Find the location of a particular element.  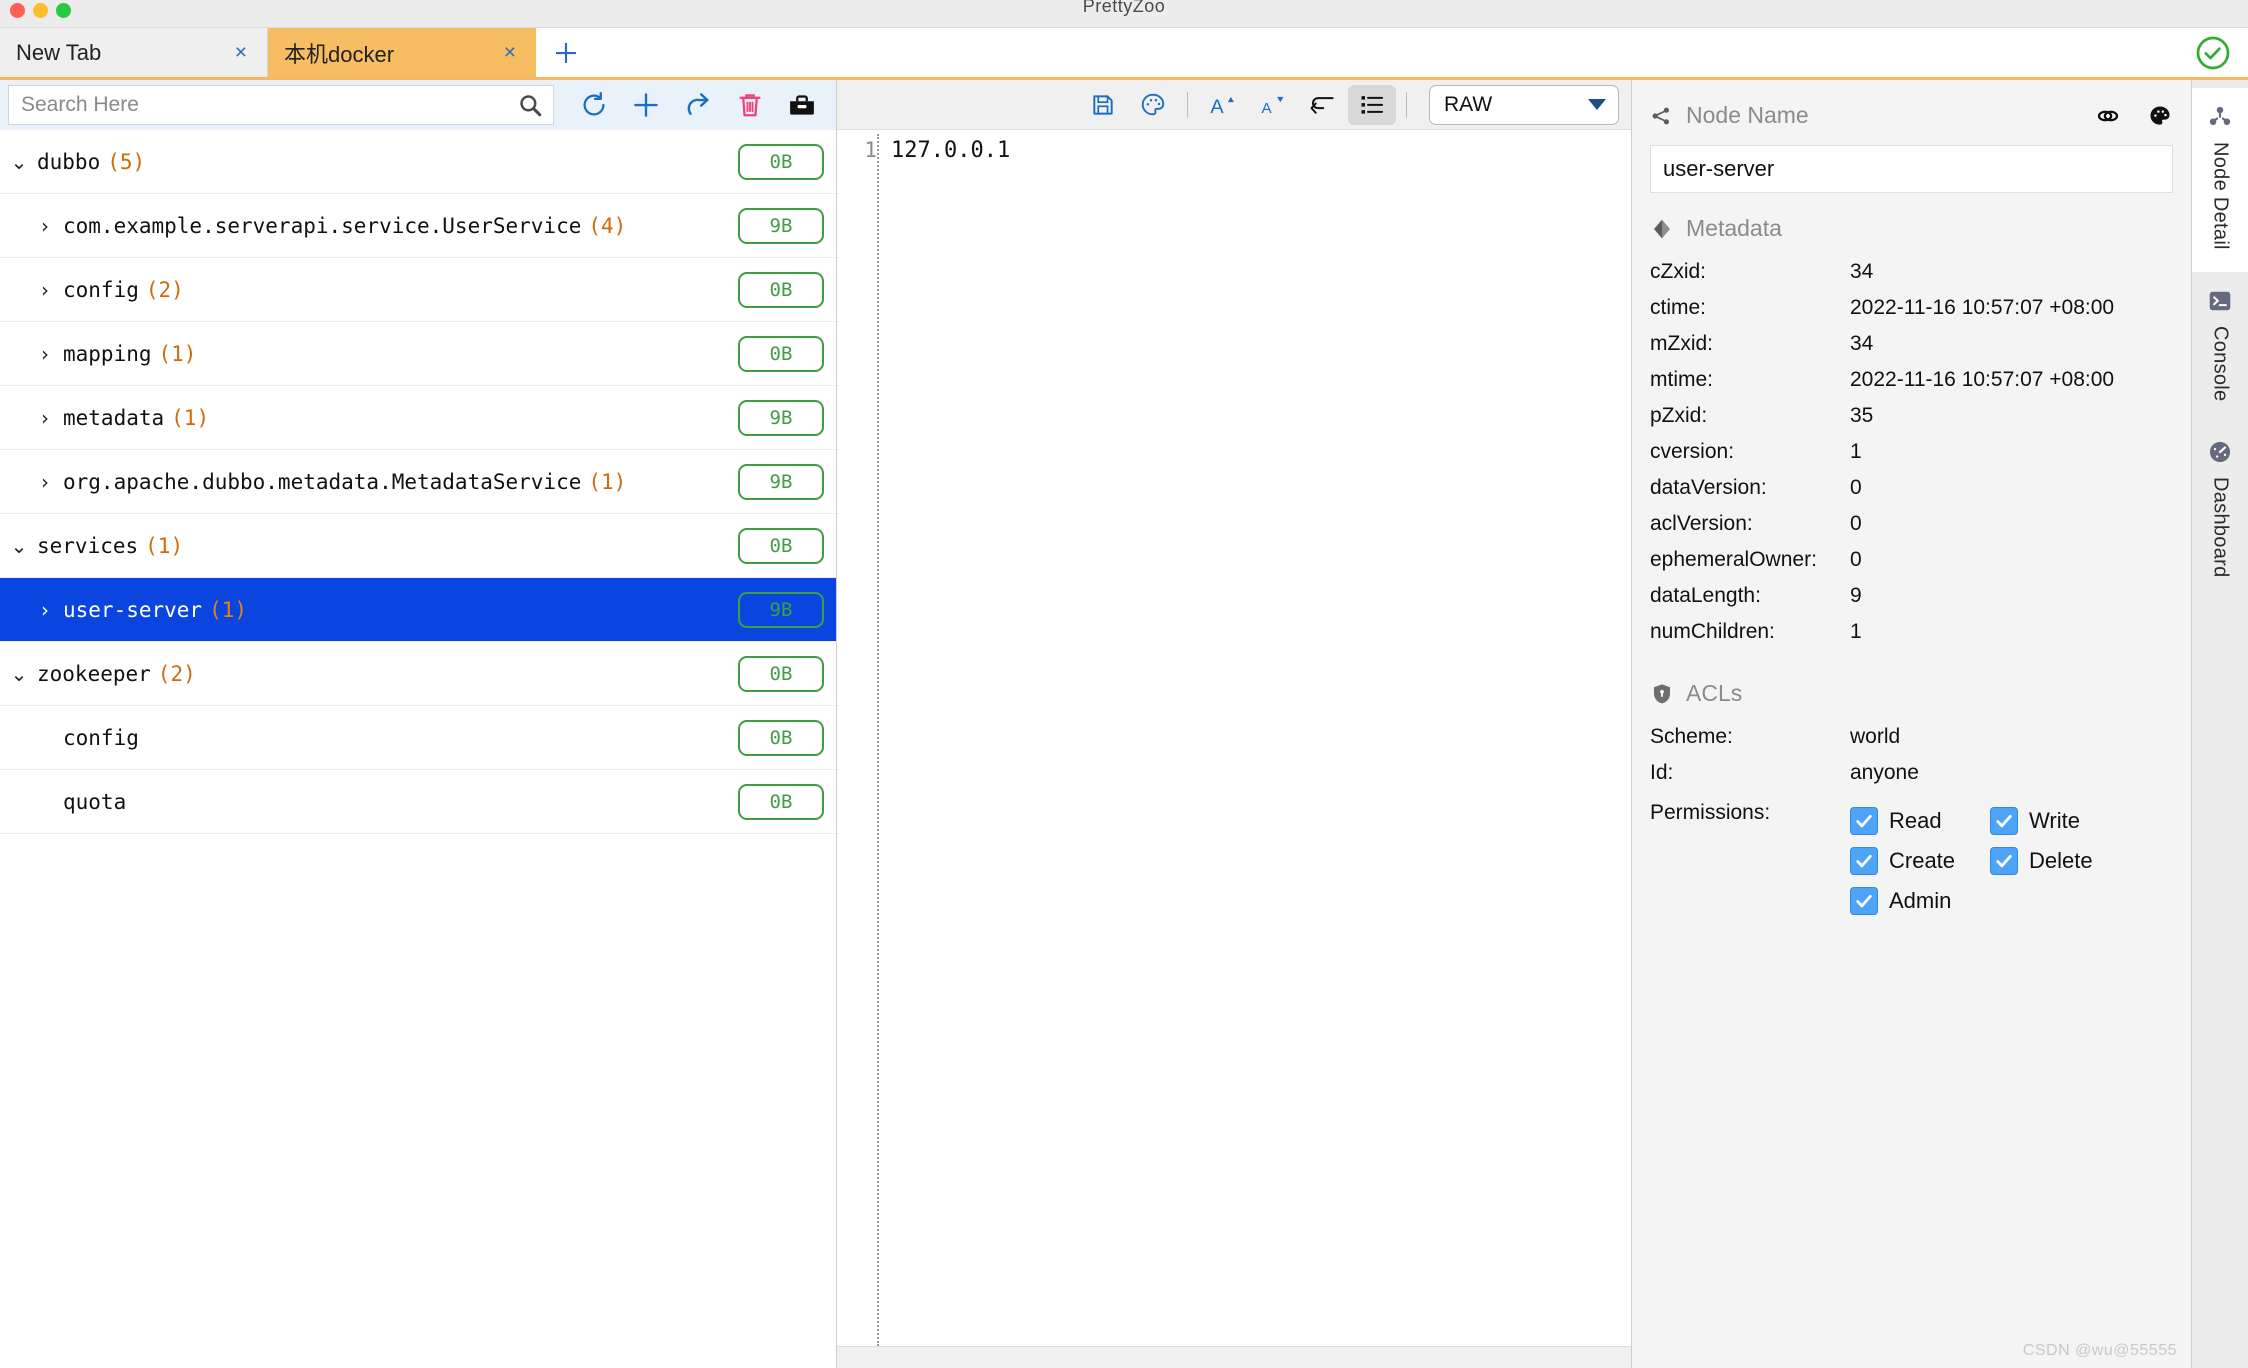

tab-new-tab: New Tab × is located at coordinates (134, 52).